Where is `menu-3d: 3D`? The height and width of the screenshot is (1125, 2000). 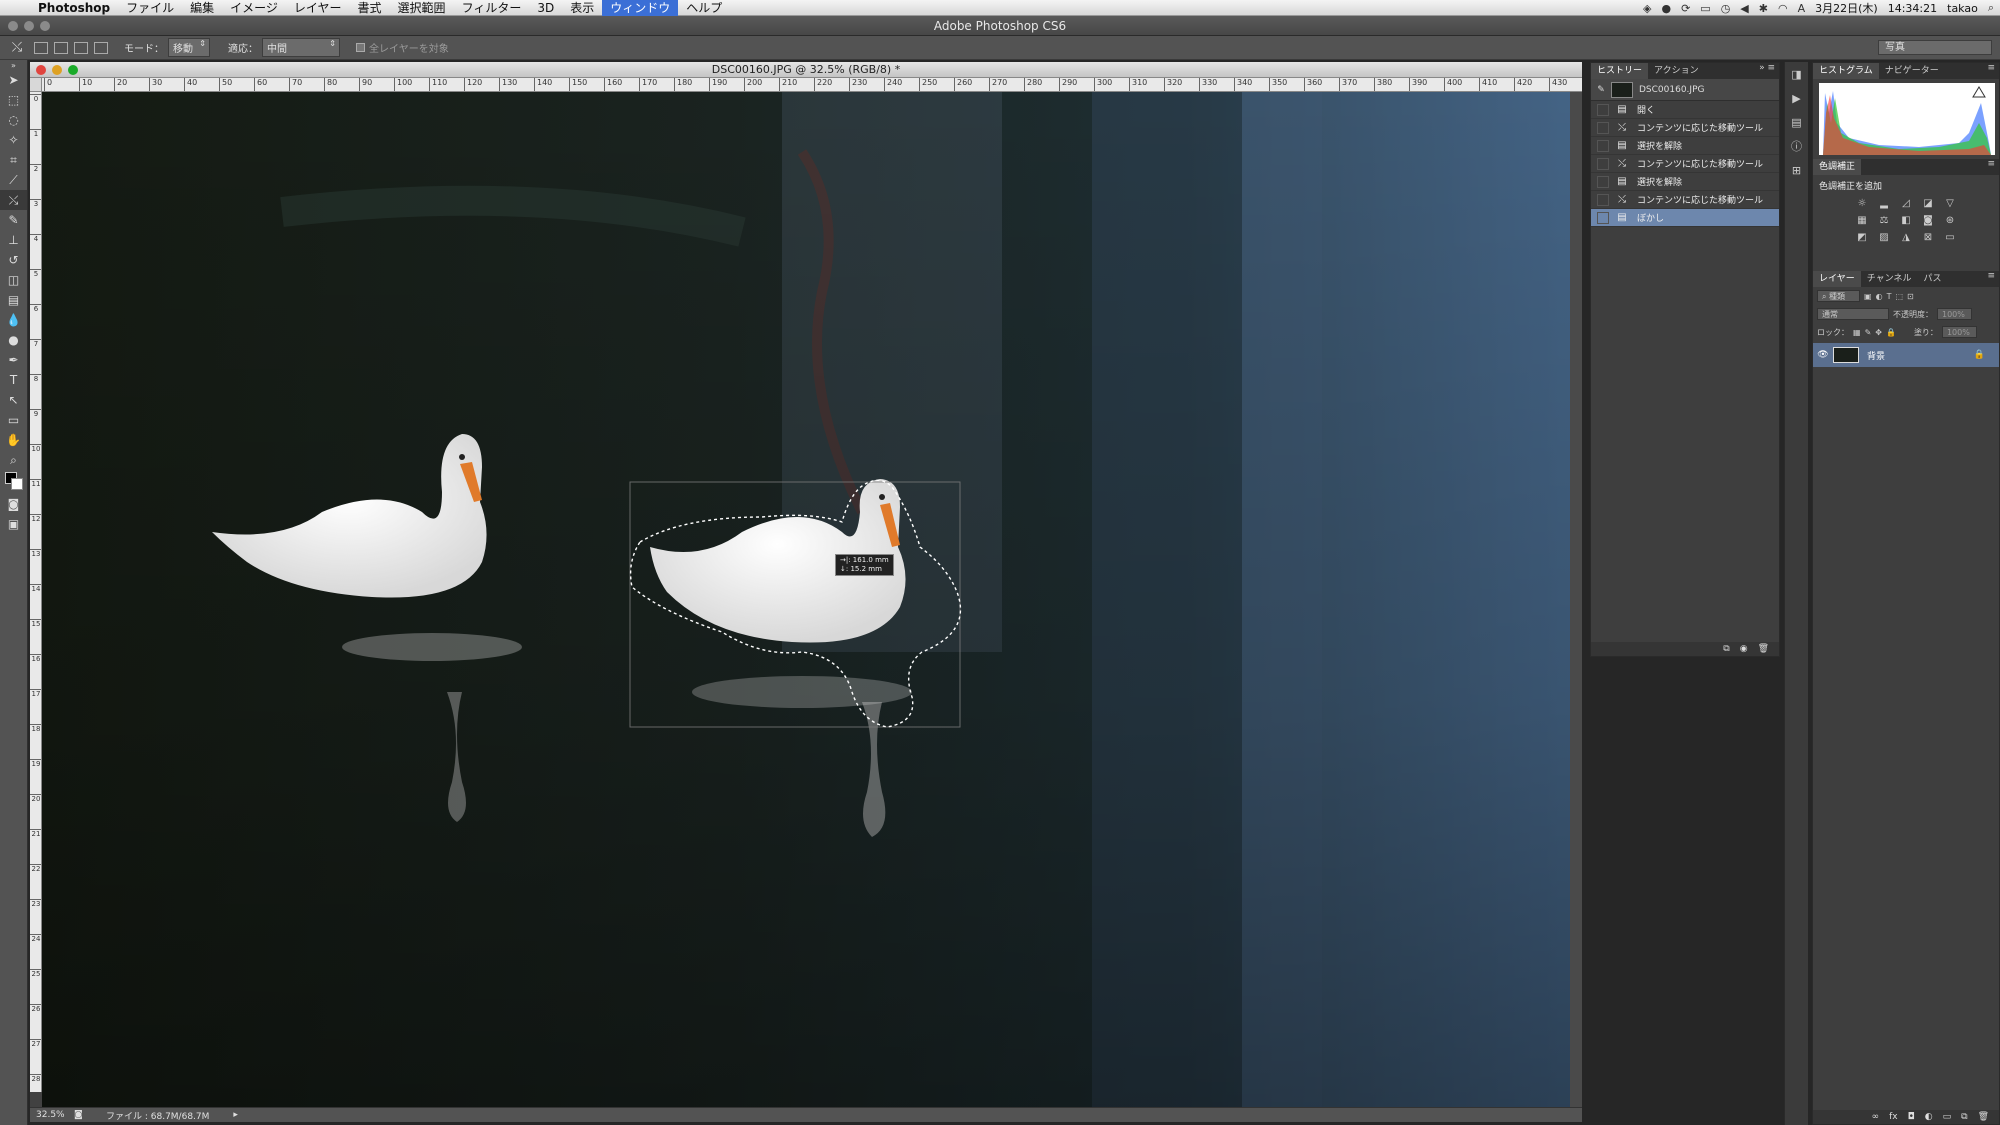 menu-3d: 3D is located at coordinates (545, 8).